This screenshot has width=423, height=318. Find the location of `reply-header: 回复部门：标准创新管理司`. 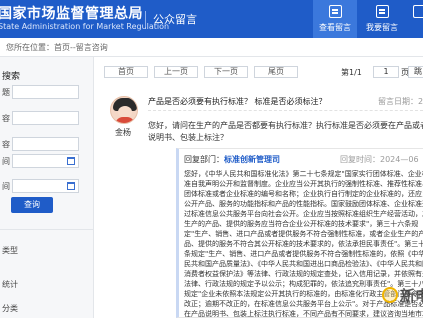

reply-header: 回复部门：标准创新管理司 is located at coordinates (232, 159).